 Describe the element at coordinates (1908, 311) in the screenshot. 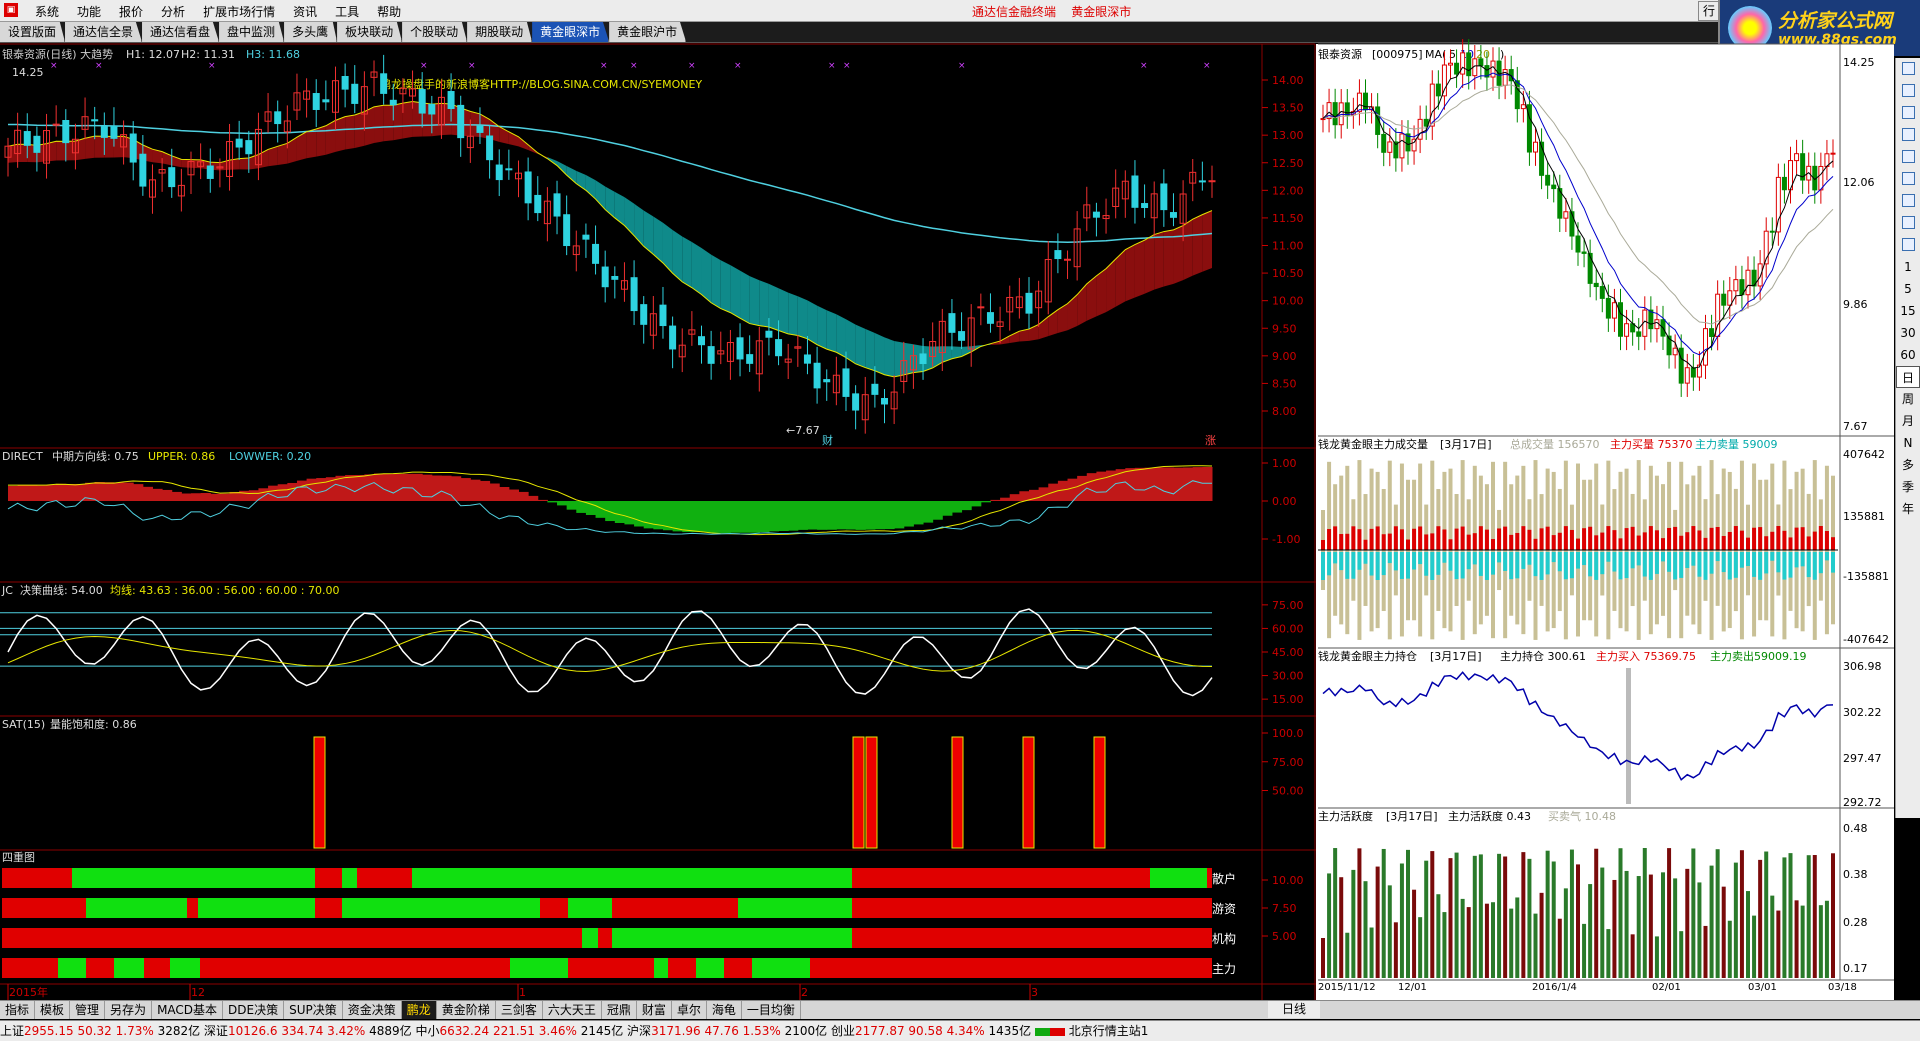

I see `period-button-15: 15` at that location.